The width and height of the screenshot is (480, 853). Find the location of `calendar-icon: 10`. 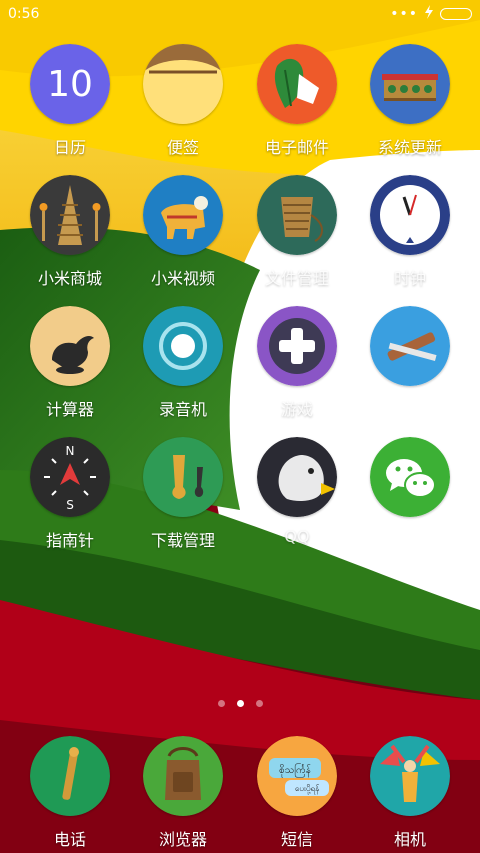

calendar-icon: 10 is located at coordinates (70, 84).